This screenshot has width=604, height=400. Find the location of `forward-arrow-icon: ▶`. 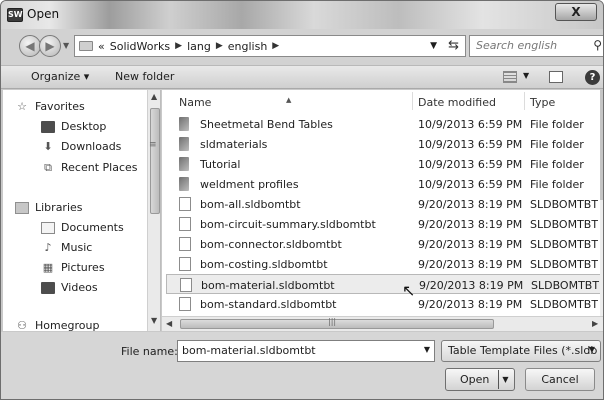

forward-arrow-icon: ▶ is located at coordinates (50, 46).